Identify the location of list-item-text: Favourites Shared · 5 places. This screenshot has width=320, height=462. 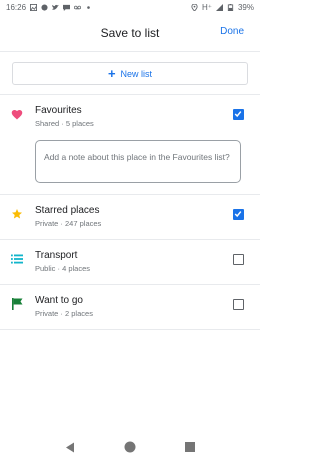
(64, 116).